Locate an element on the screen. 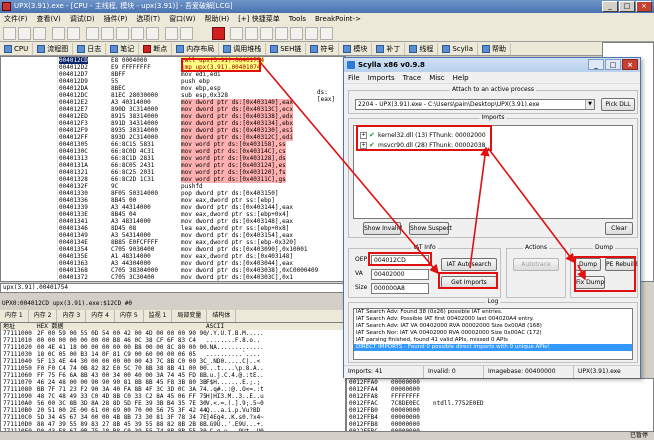 The width and height of the screenshot is (654, 440). menu-debug: 调试(D) is located at coordinates (82, 19).